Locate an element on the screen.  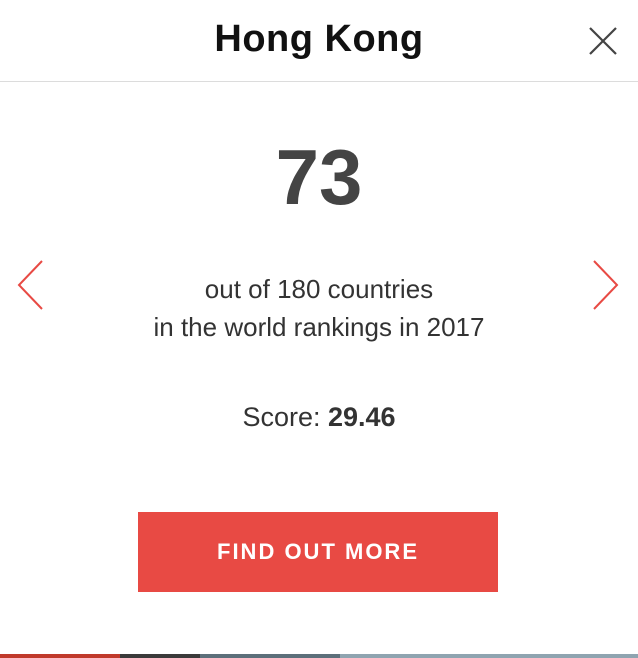
score-text: Score: 29.46 is located at coordinates (319, 417).